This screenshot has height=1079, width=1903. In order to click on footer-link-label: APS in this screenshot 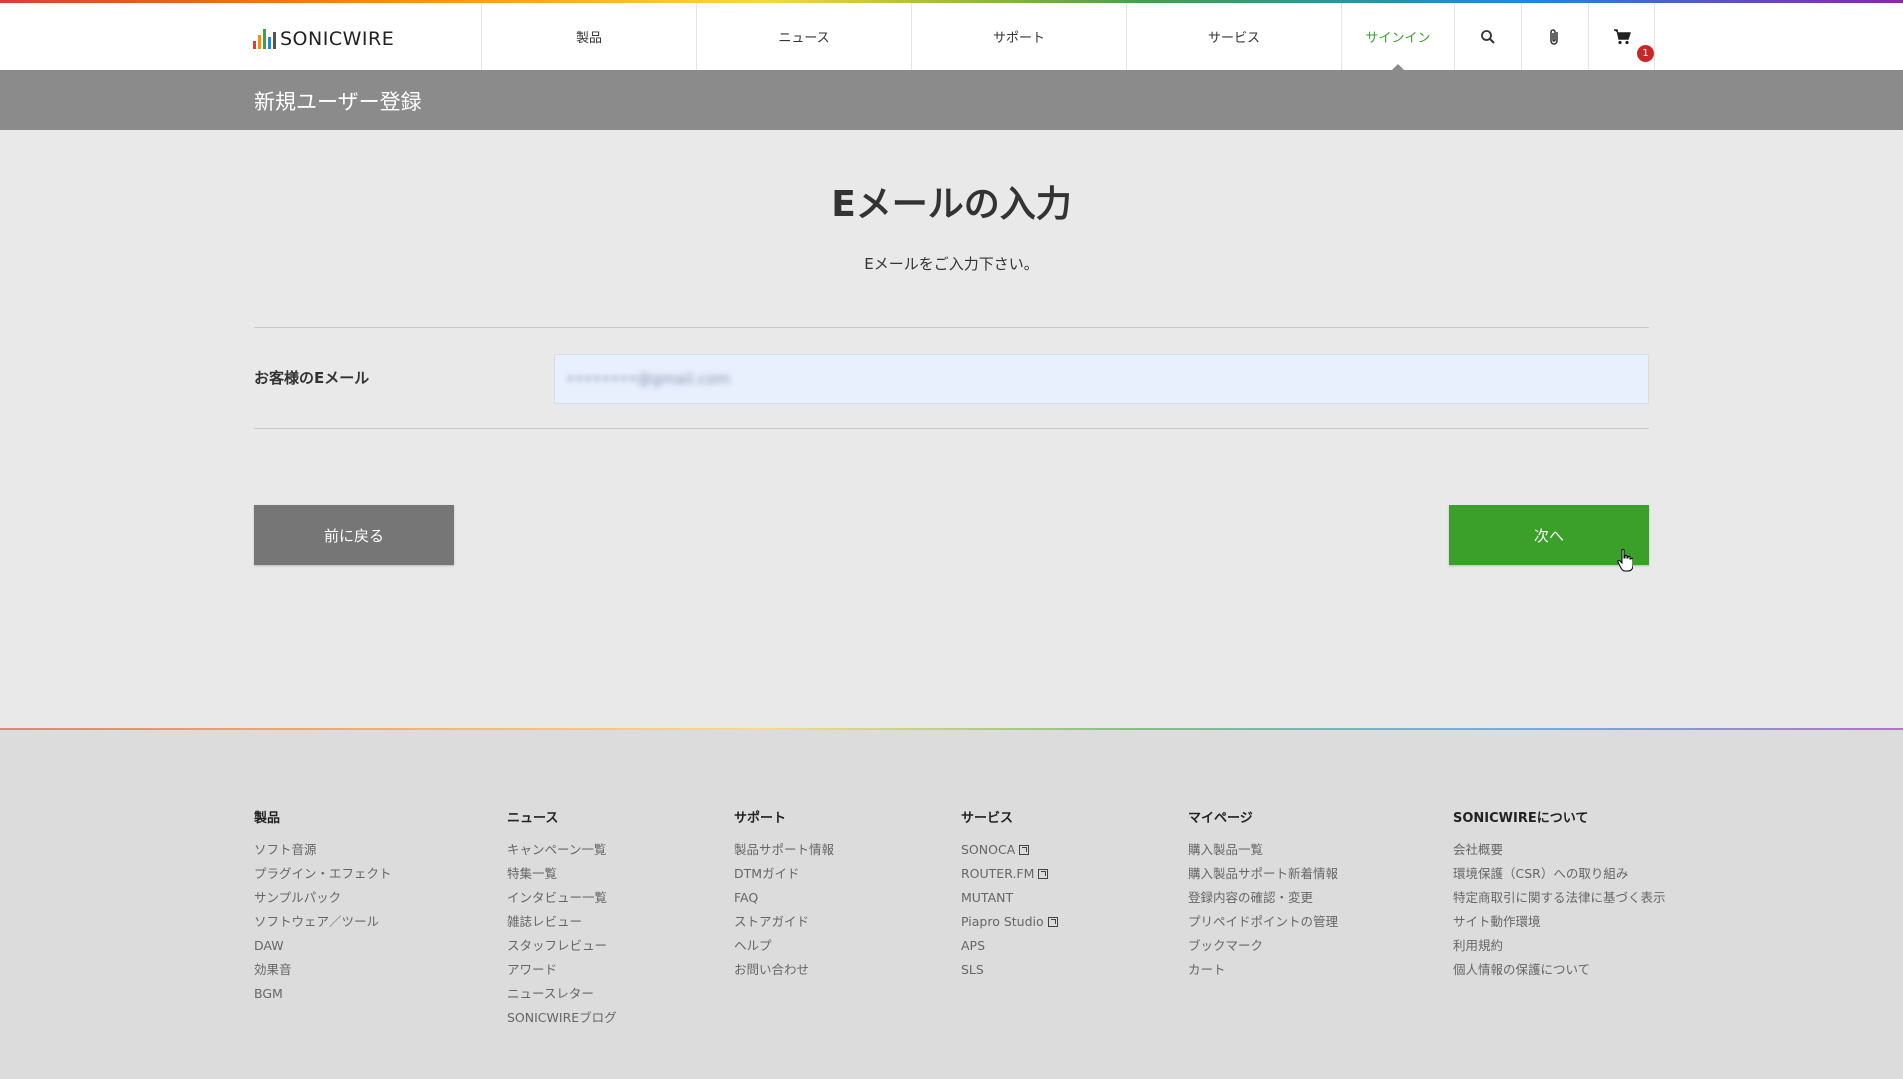, I will do `click(973, 945)`.